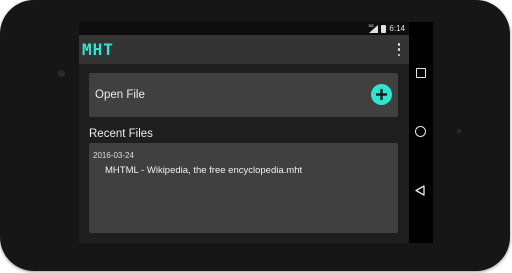 This screenshot has width=512, height=273. Describe the element at coordinates (243, 95) in the screenshot. I see `open-file-card: Open File` at that location.